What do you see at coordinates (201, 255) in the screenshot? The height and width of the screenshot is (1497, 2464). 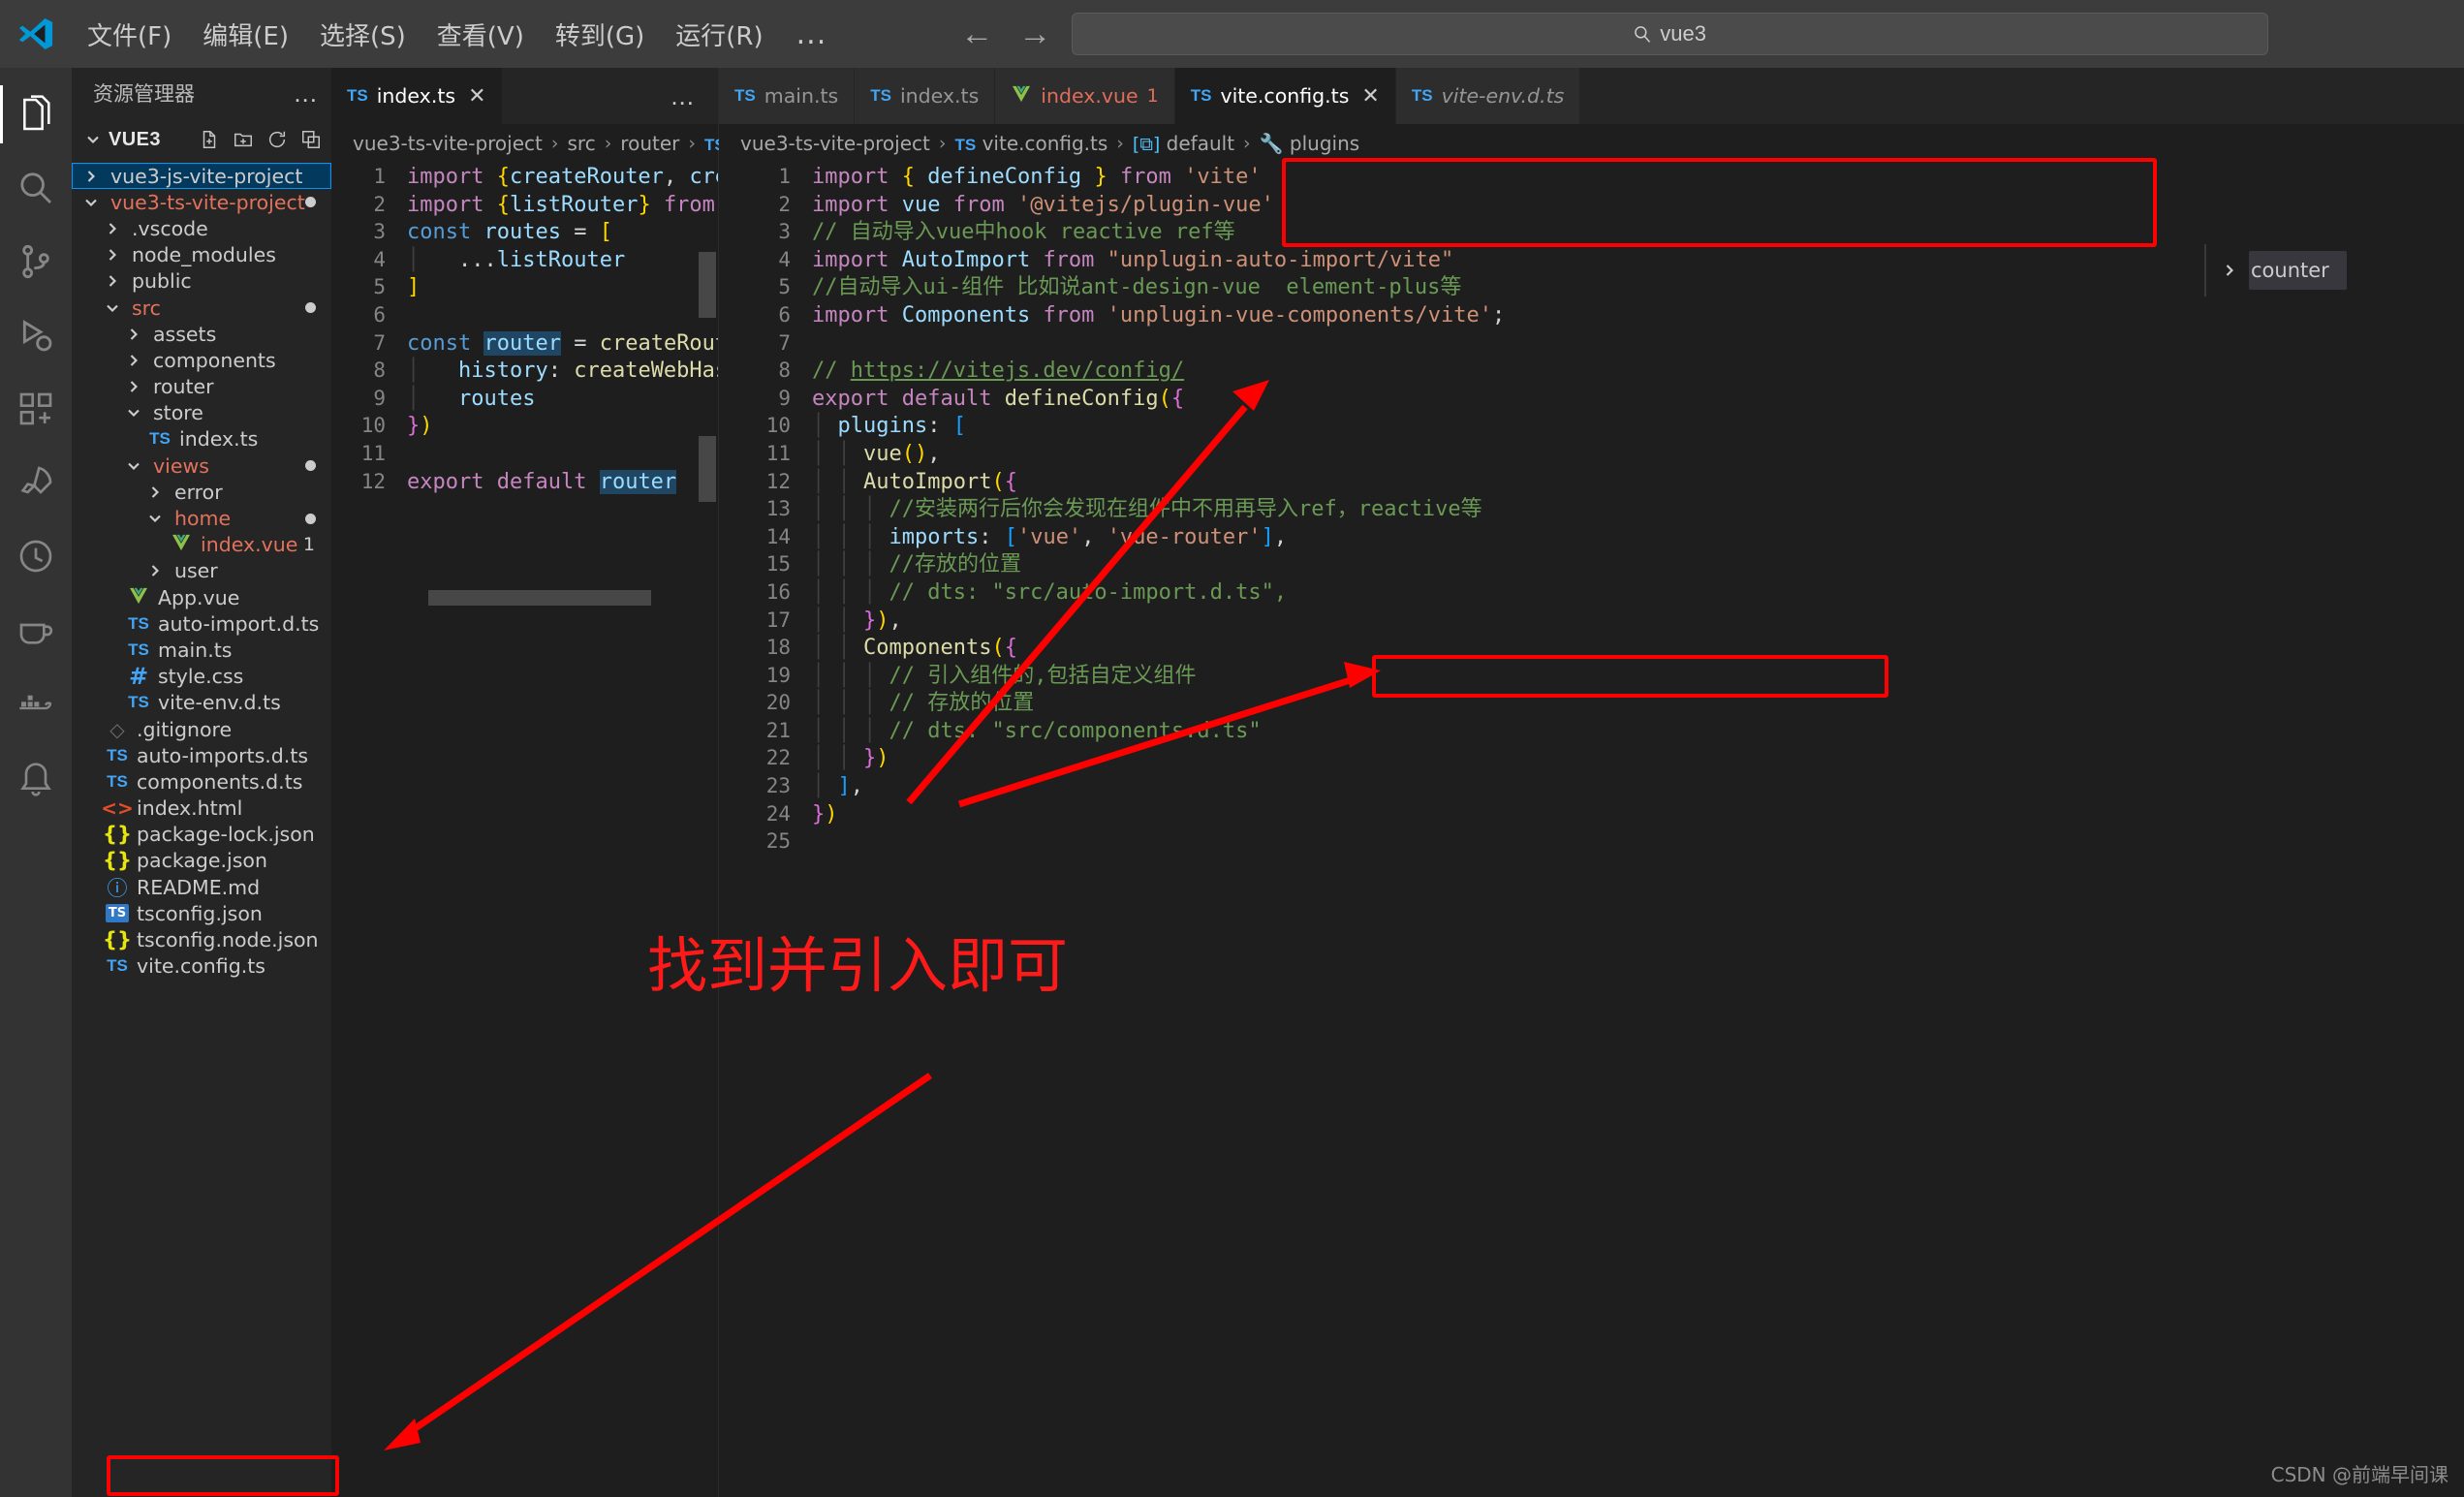 I see `tree-item-node-modules: node_modules` at bounding box center [201, 255].